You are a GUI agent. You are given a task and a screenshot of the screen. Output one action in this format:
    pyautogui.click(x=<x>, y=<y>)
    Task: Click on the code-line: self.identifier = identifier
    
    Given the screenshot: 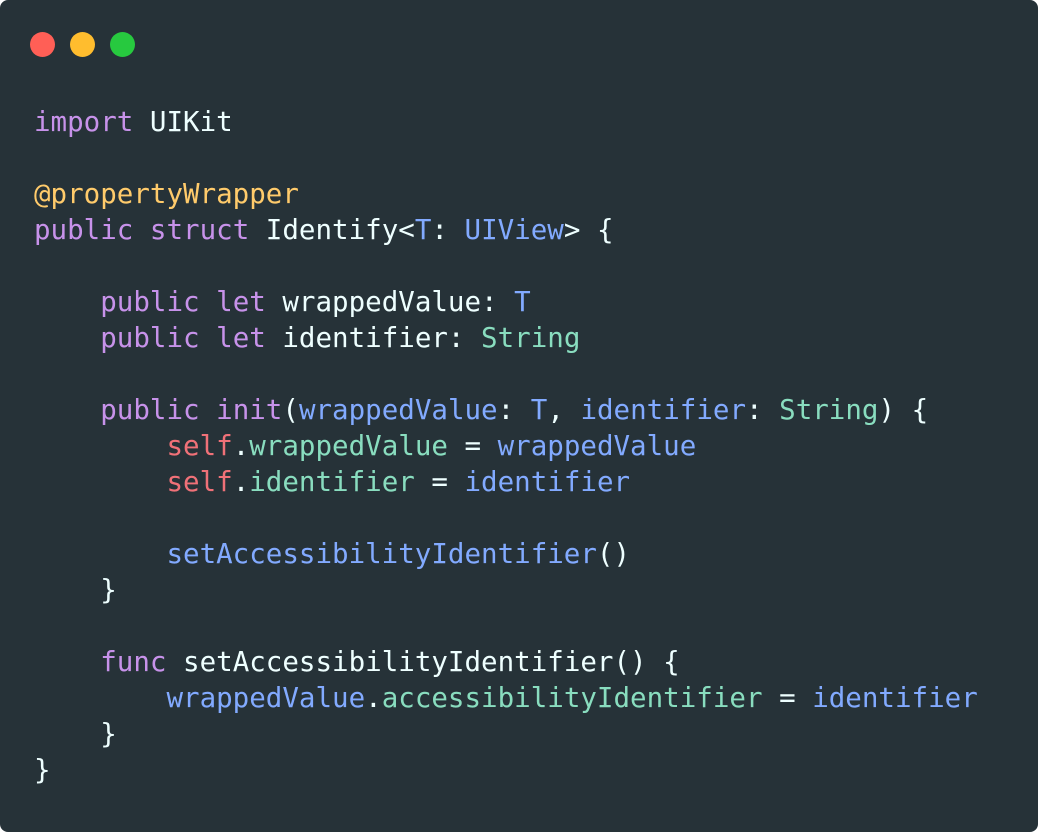 What is the action you would take?
    pyautogui.click(x=506, y=482)
    